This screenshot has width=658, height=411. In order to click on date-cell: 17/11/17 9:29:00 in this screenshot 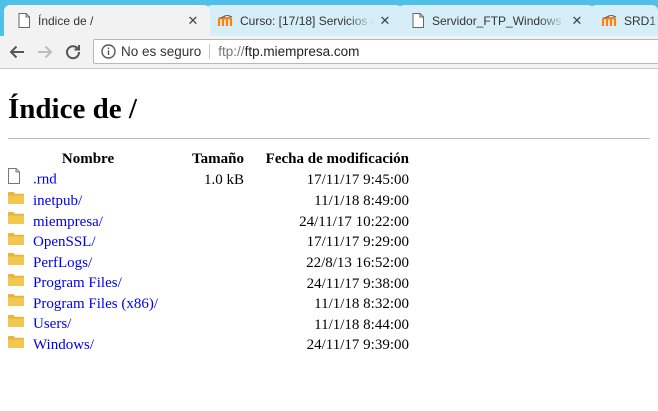, I will do `click(357, 242)`.